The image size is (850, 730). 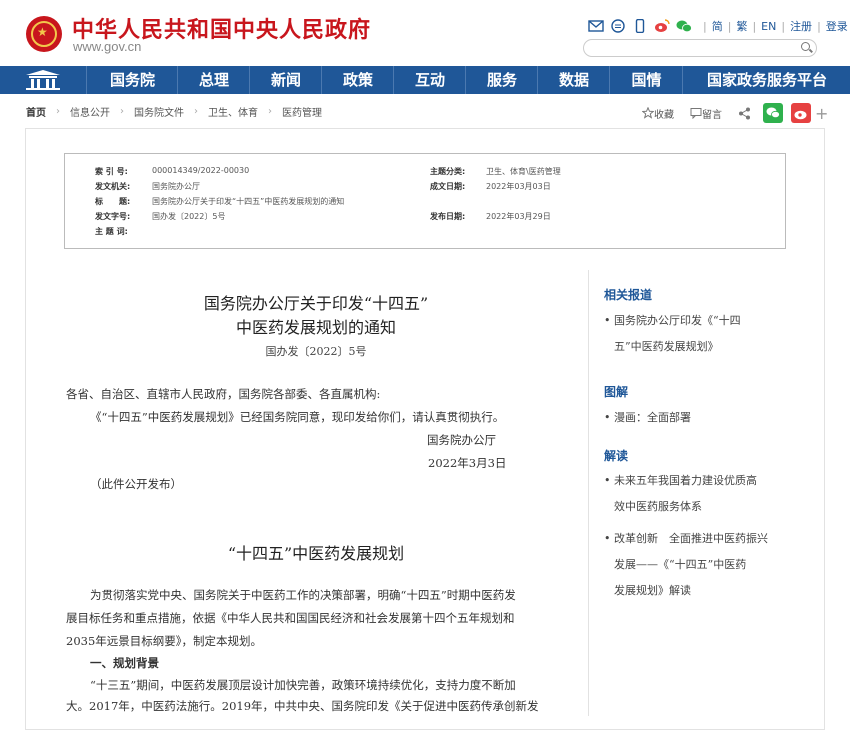 I want to click on interpretation-line2: 效中医药服务体系, so click(x=658, y=506).